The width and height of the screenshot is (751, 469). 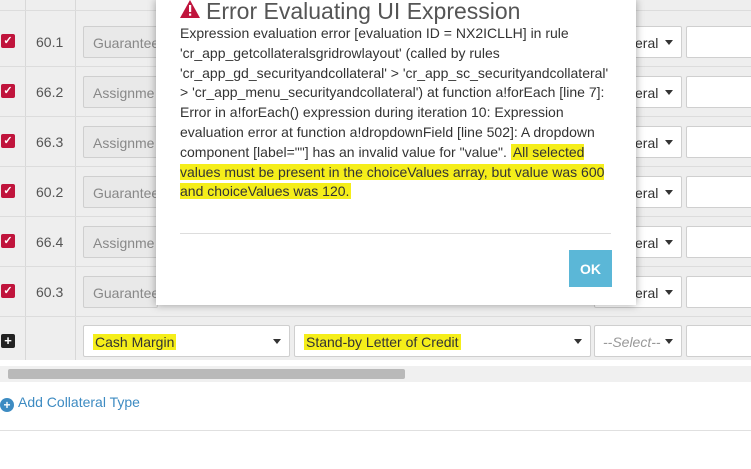 I want to click on collateral-type-dropdown: Cash Margin, so click(x=186, y=341).